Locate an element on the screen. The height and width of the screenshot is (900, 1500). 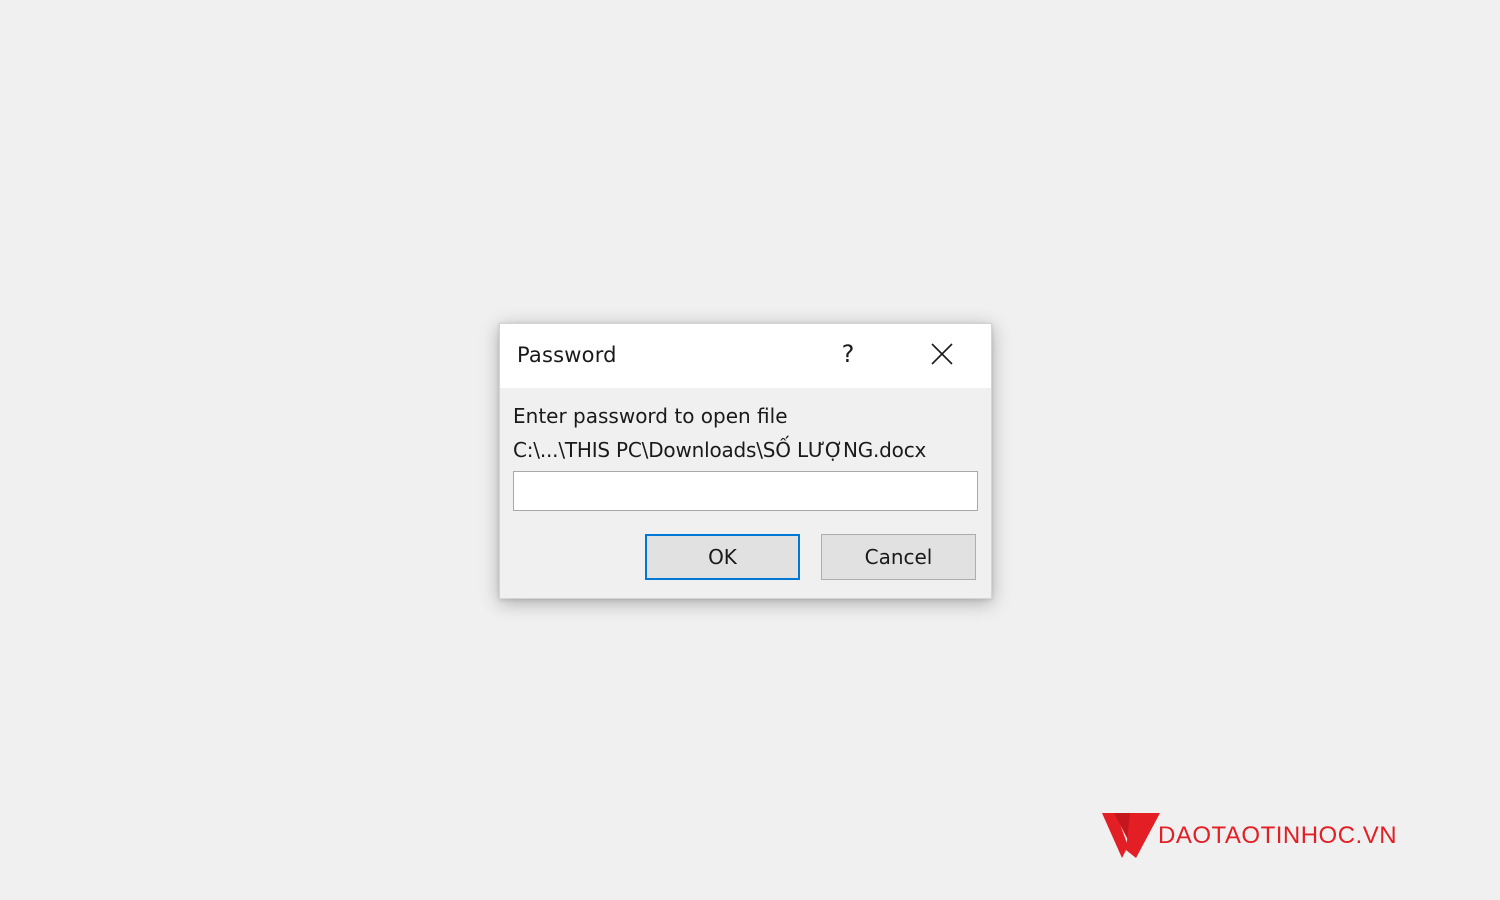
help-icon: ? is located at coordinates (848, 354).